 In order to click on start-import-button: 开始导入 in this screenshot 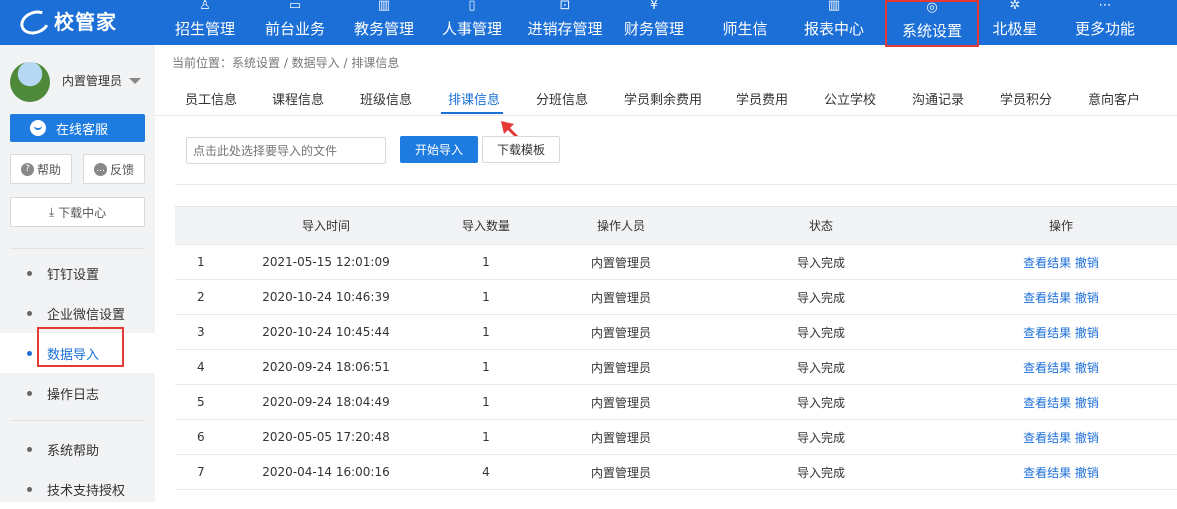, I will do `click(439, 149)`.